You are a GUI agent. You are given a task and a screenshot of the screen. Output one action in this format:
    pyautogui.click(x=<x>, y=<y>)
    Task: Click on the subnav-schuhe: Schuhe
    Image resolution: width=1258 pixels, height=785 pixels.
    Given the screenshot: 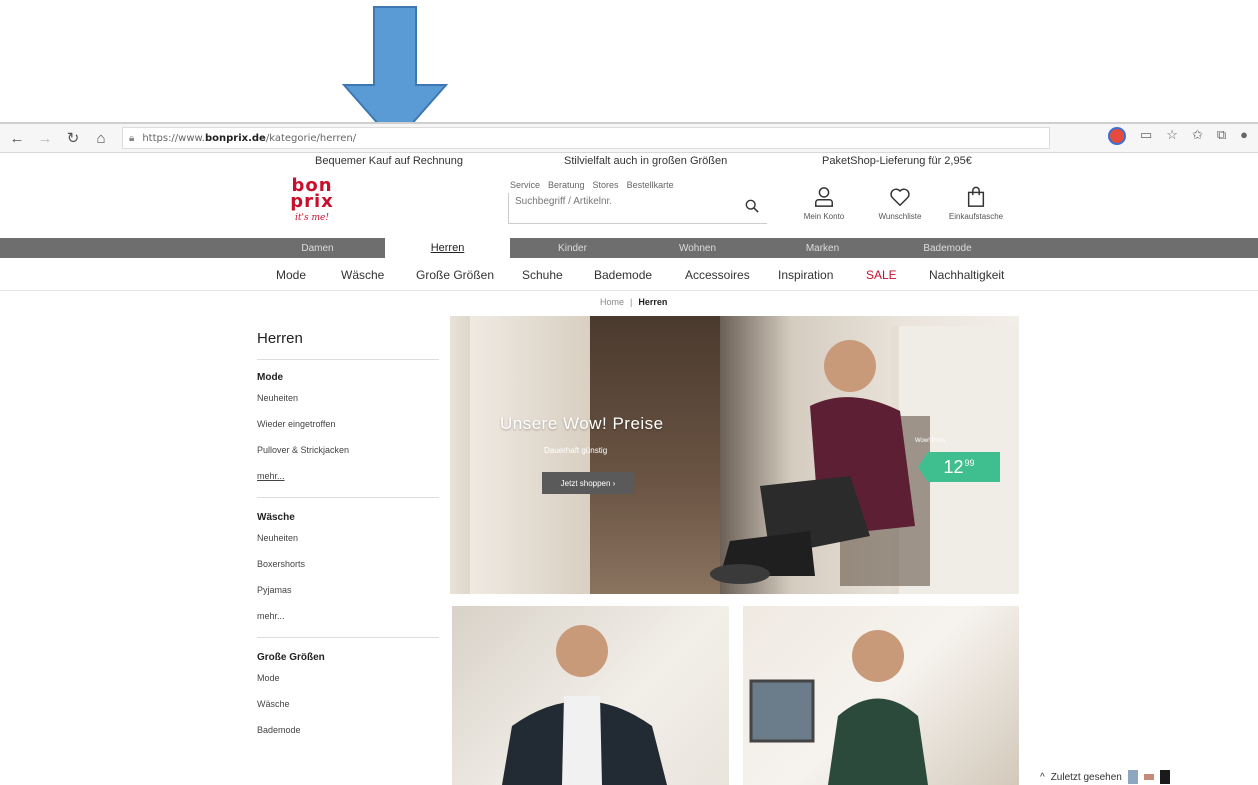 What is the action you would take?
    pyautogui.click(x=542, y=275)
    